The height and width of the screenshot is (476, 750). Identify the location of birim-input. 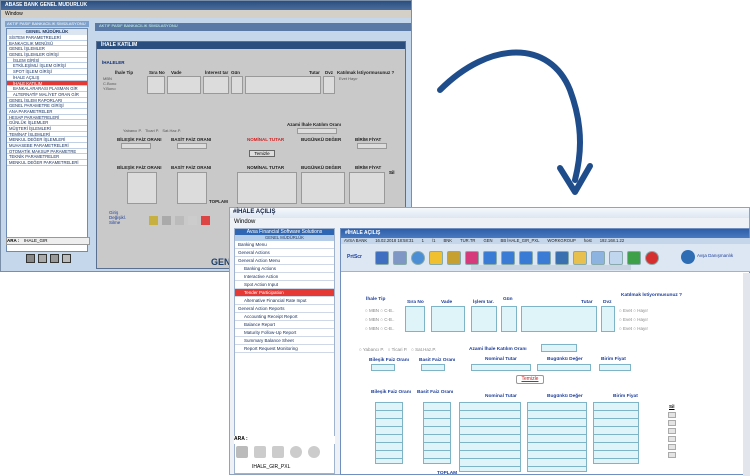
(615, 367).